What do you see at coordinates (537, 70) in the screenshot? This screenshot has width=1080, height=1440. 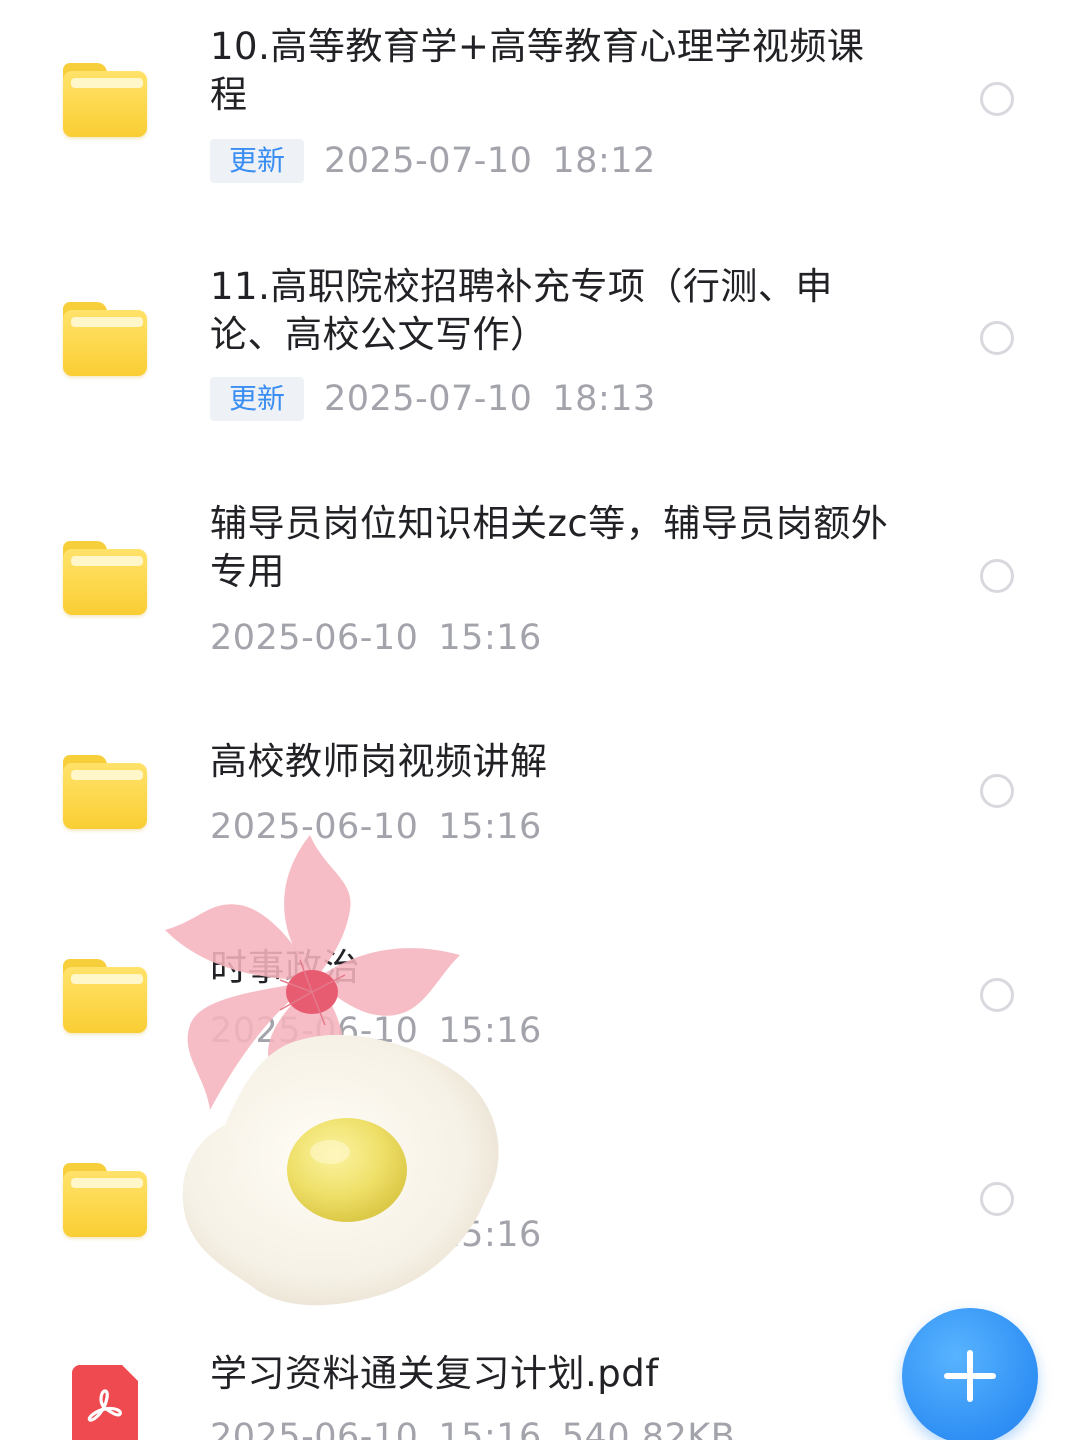 I see `file-name: 10.高等教育学+高等教育心理学视频课程` at bounding box center [537, 70].